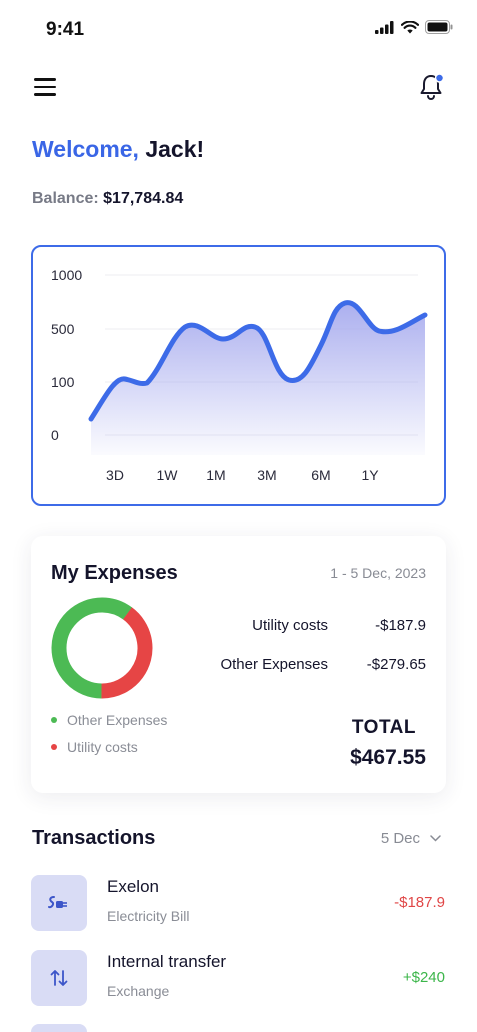  I want to click on chevron-down-icon, so click(435, 838).